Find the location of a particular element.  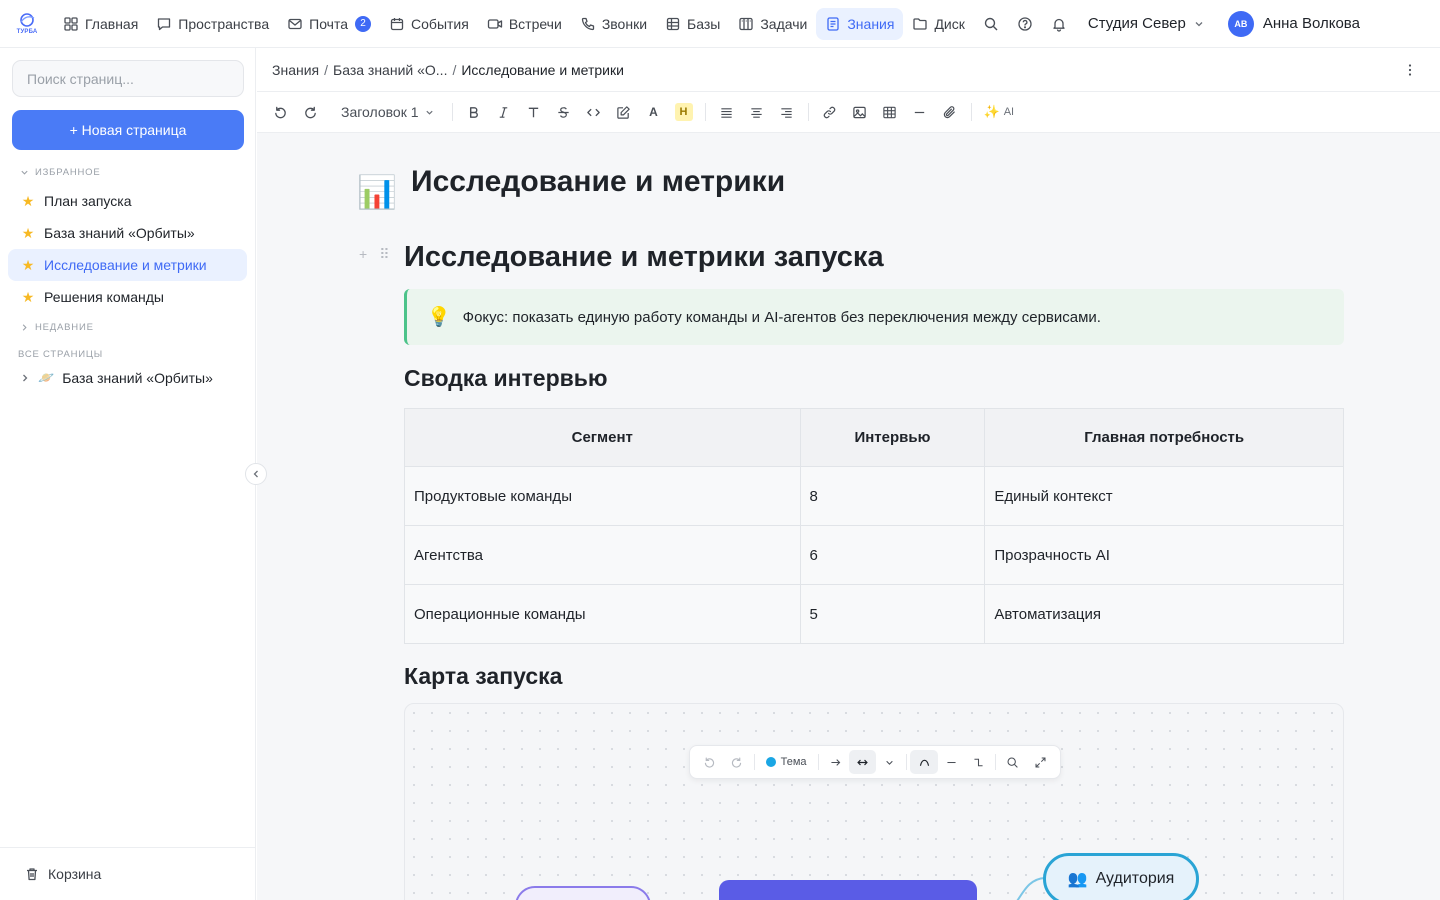

table-header-cell: Главная потребность is located at coordinates (1164, 437).